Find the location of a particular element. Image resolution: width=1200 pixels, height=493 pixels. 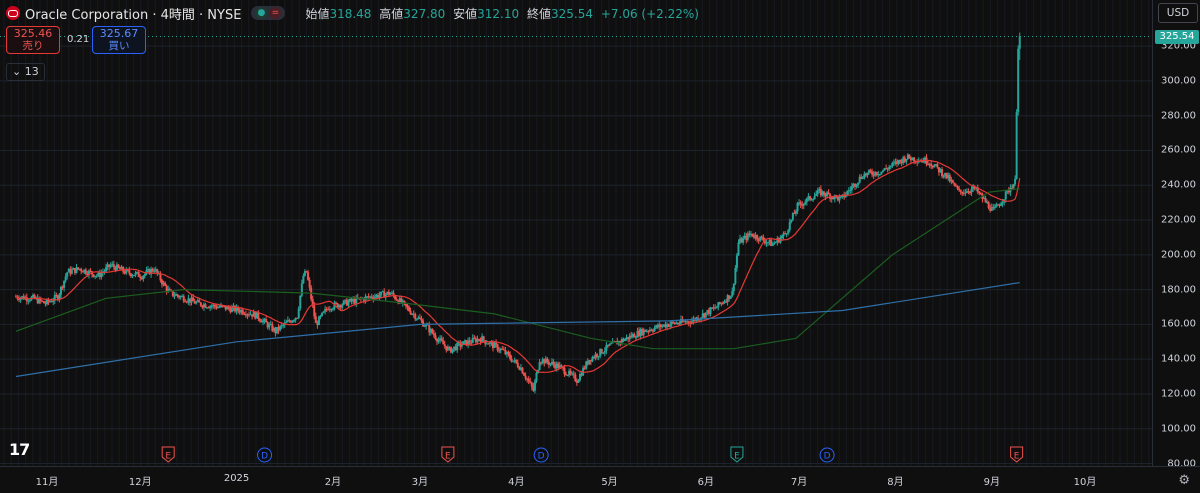

price-tick-label: 220.00 is located at coordinates (1178, 220).